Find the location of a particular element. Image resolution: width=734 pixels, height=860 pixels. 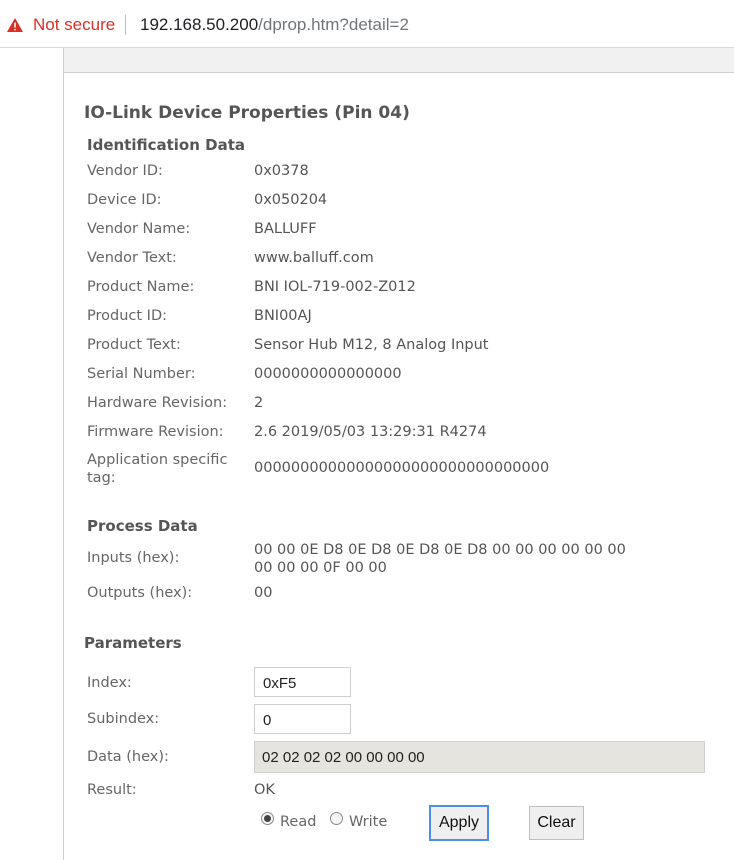

inputs-value-line2: 00 00 00 0F 00 00 is located at coordinates (320, 568).